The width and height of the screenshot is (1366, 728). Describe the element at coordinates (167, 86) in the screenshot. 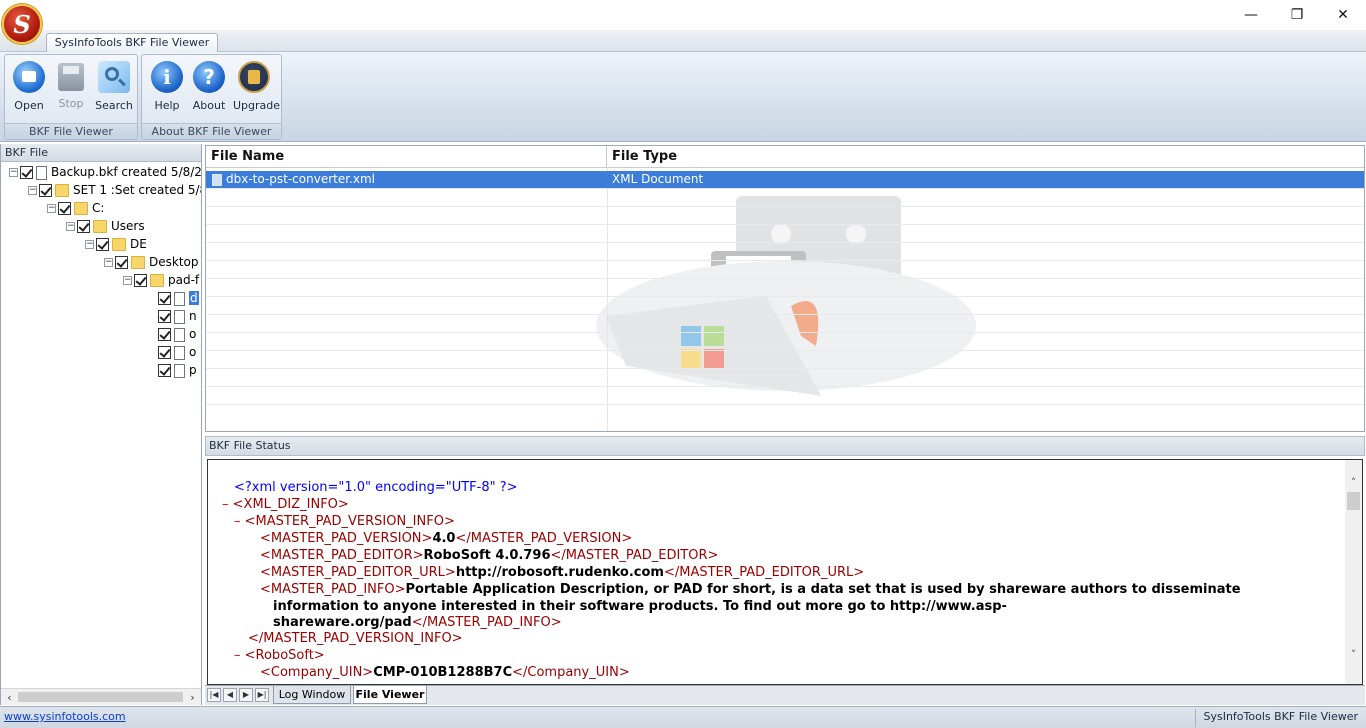

I see `help-button: i Help` at that location.